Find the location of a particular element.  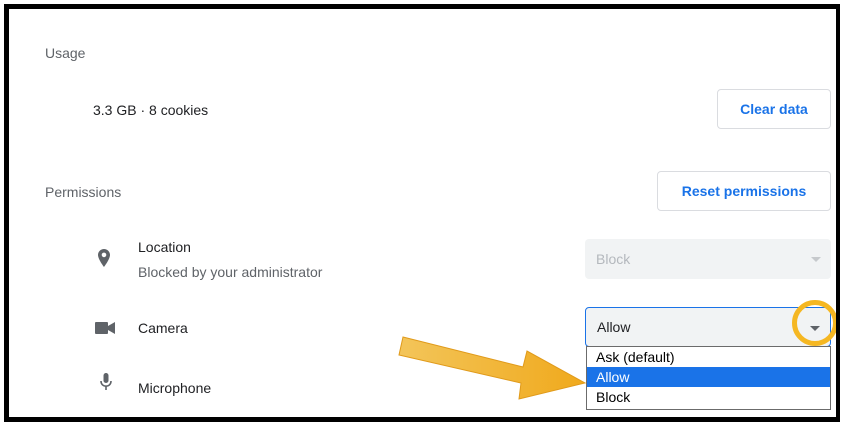

microphone-label: Microphone is located at coordinates (175, 388).